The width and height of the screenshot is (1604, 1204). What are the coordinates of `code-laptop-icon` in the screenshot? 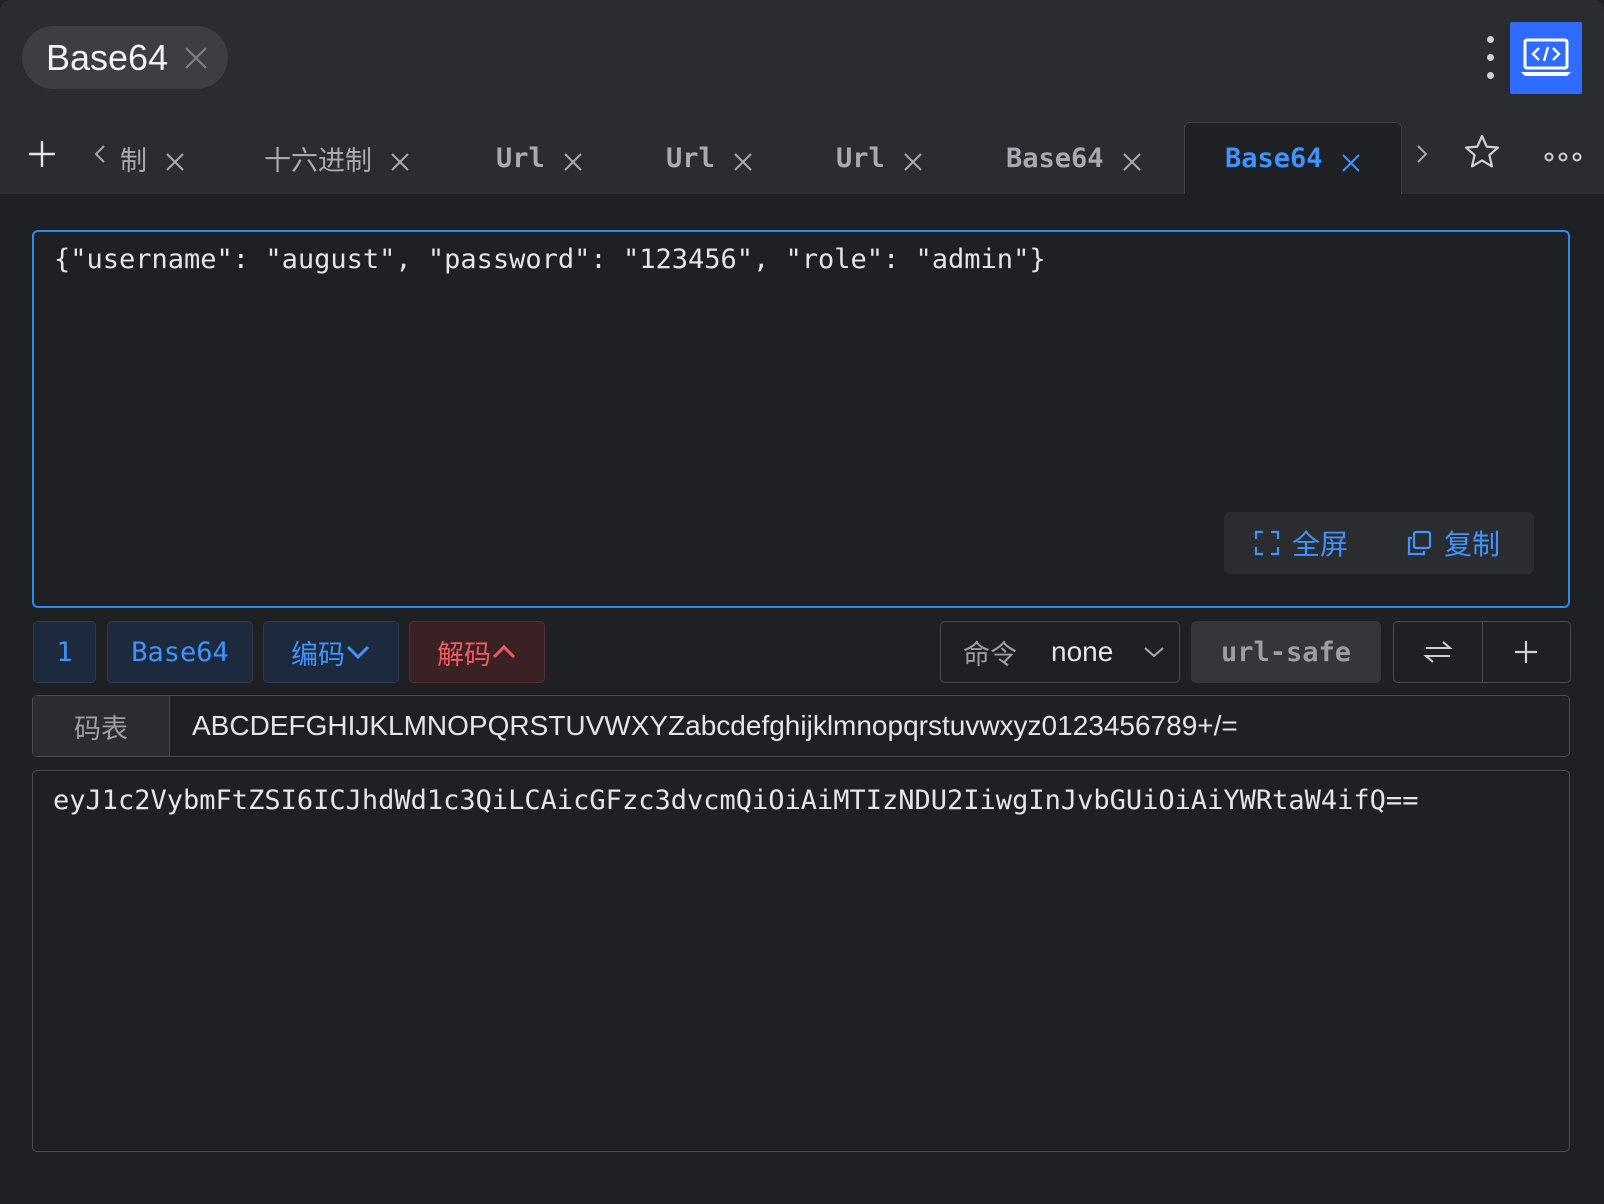 It's located at (1546, 58).